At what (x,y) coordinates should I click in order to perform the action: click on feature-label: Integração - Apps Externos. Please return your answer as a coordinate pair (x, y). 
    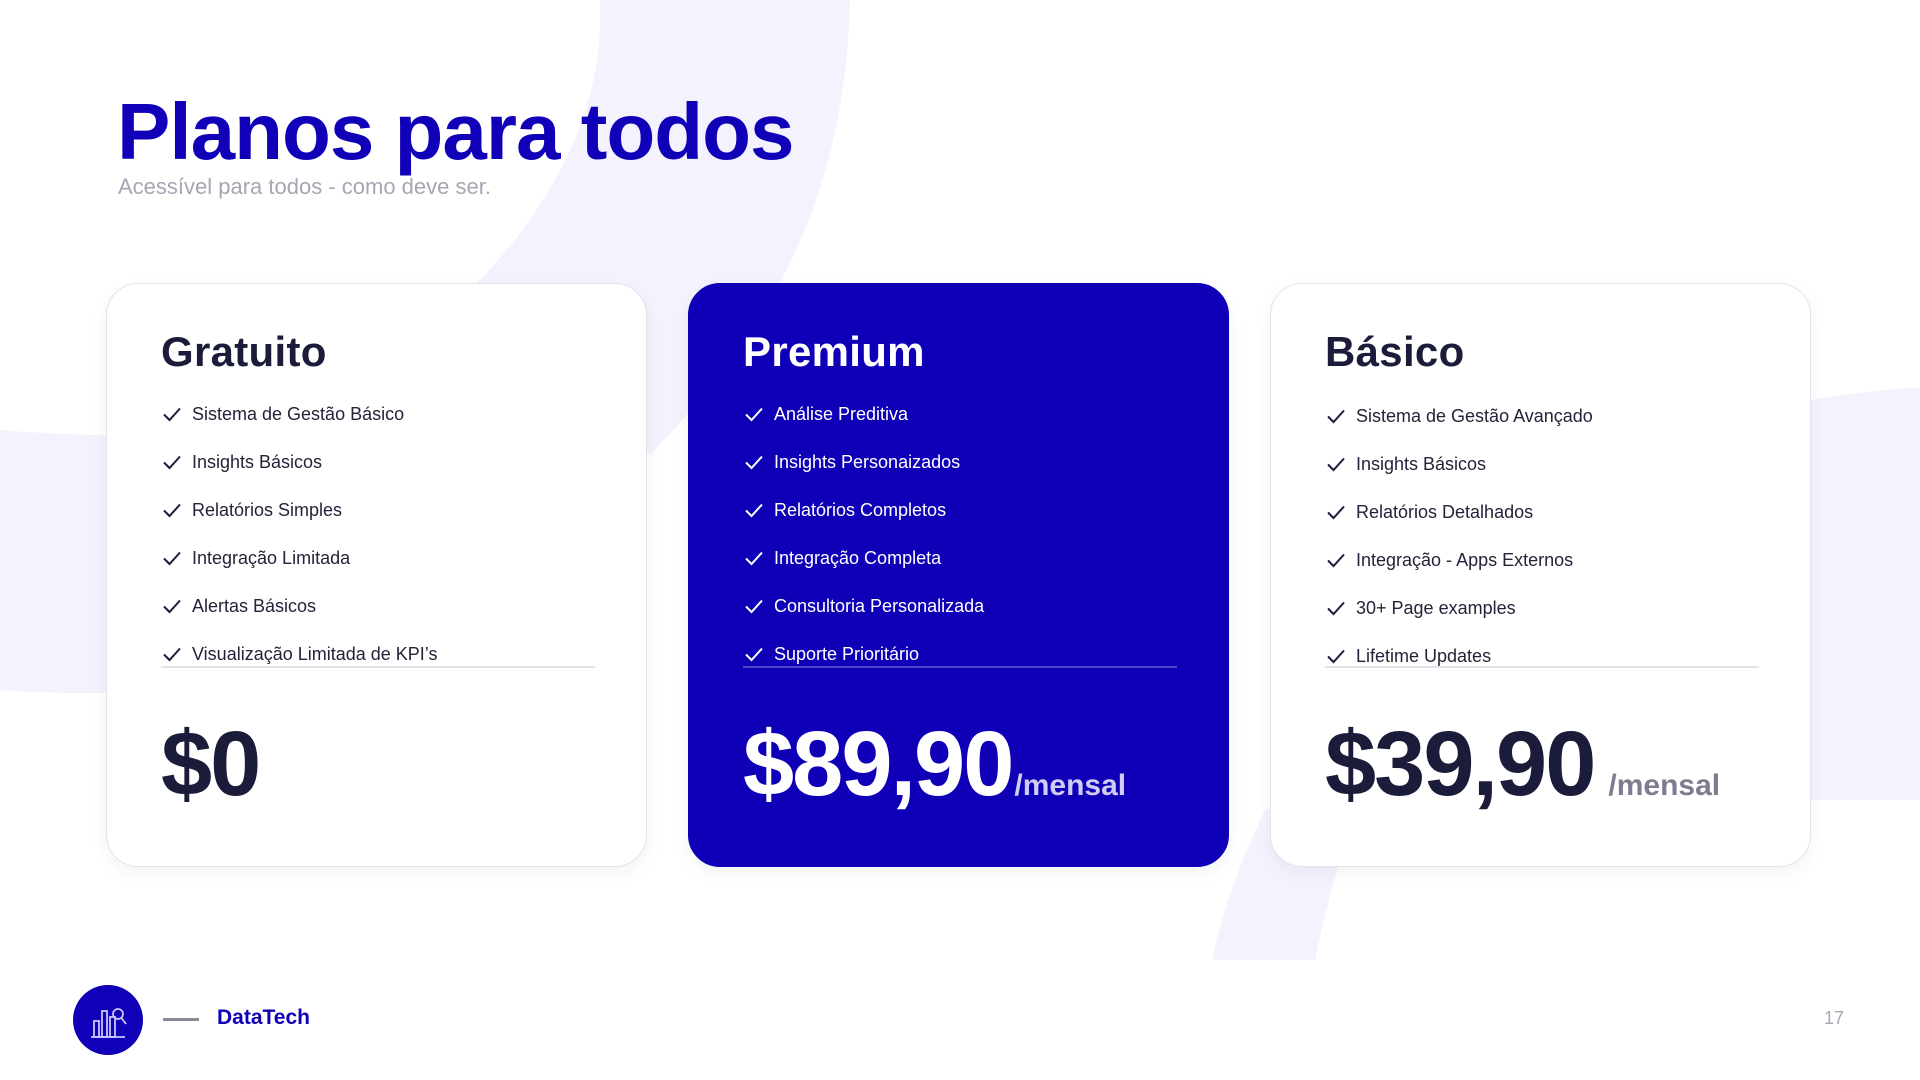
    Looking at the image, I should click on (1465, 559).